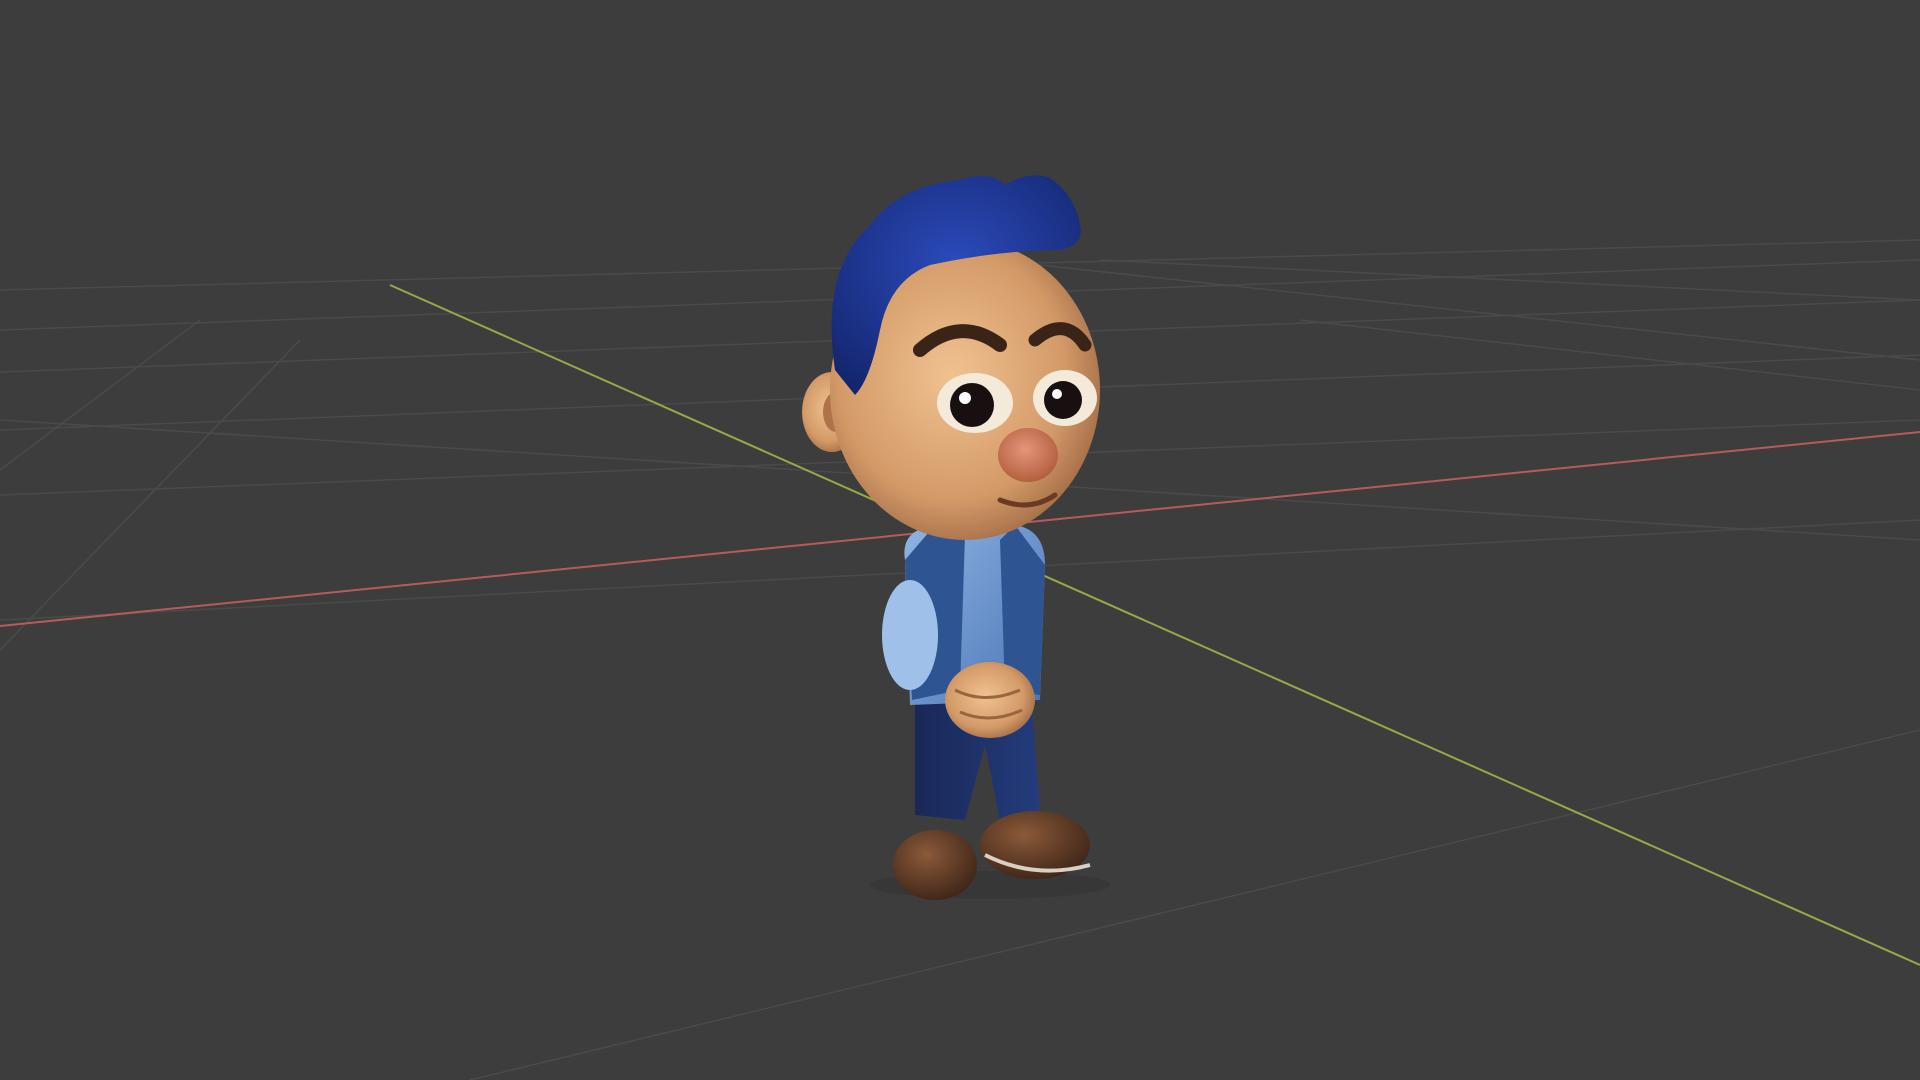  What do you see at coordinates (1063, 400) in the screenshot?
I see `right-eye` at bounding box center [1063, 400].